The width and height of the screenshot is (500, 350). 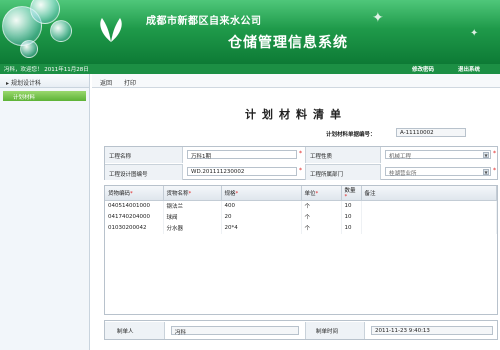 I want to click on table-row: 040514001000 钢法兰 400 个 10, so click(x=301, y=206).